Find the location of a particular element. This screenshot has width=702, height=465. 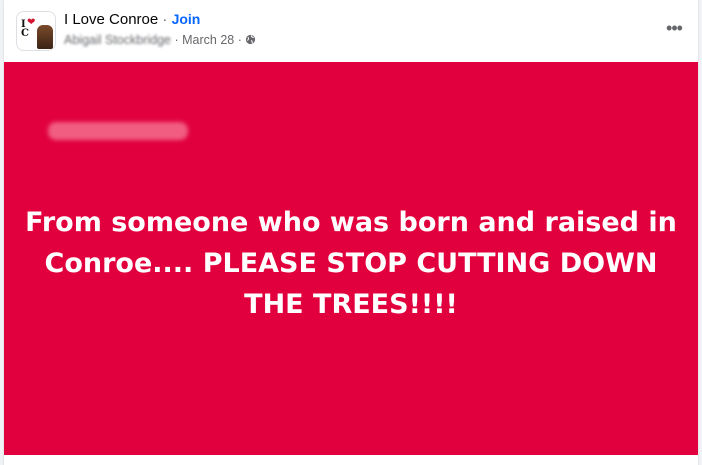

more-options-icon: ••• is located at coordinates (674, 28).